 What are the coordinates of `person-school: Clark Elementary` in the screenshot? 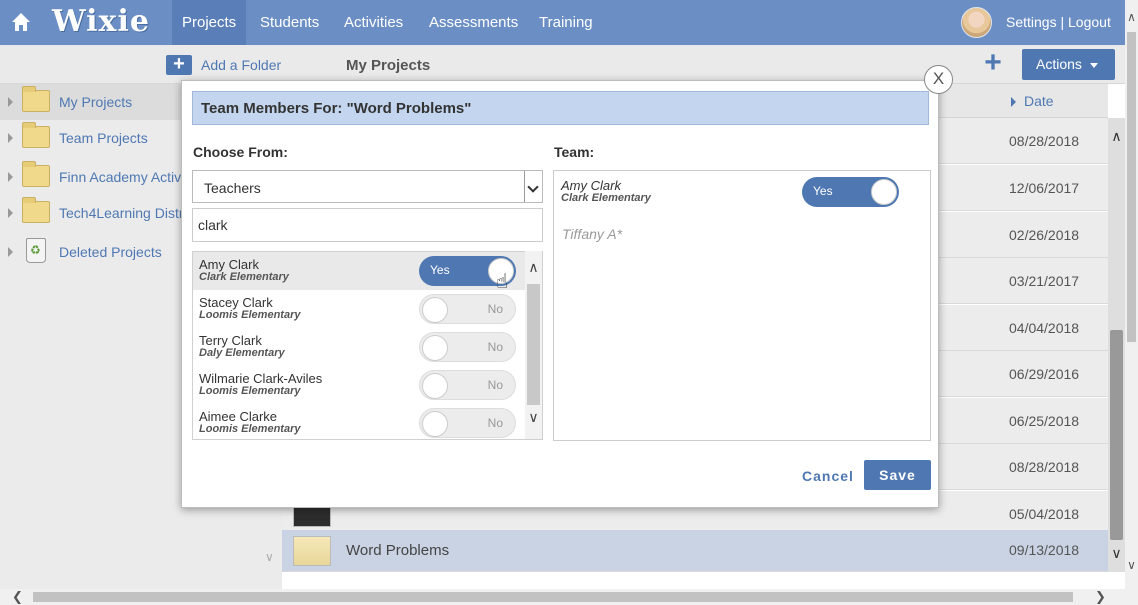 It's located at (244, 277).